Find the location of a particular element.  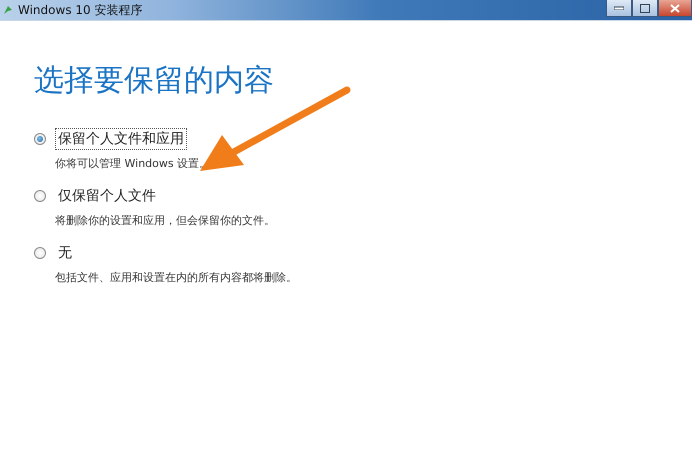

minimize-button is located at coordinates (619, 8).